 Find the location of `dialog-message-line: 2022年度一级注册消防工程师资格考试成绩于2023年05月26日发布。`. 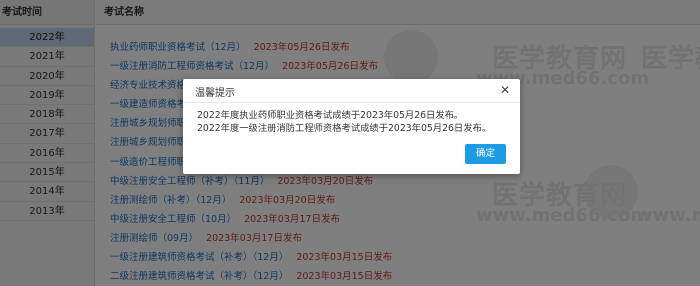

dialog-message-line: 2022年度一级注册消防工程师资格考试成绩于2023年05月26日发布。 is located at coordinates (344, 128).